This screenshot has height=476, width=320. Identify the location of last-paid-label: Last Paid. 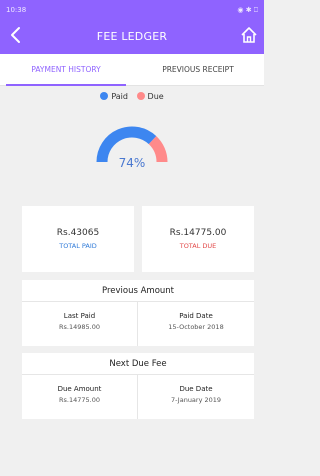
(79, 316).